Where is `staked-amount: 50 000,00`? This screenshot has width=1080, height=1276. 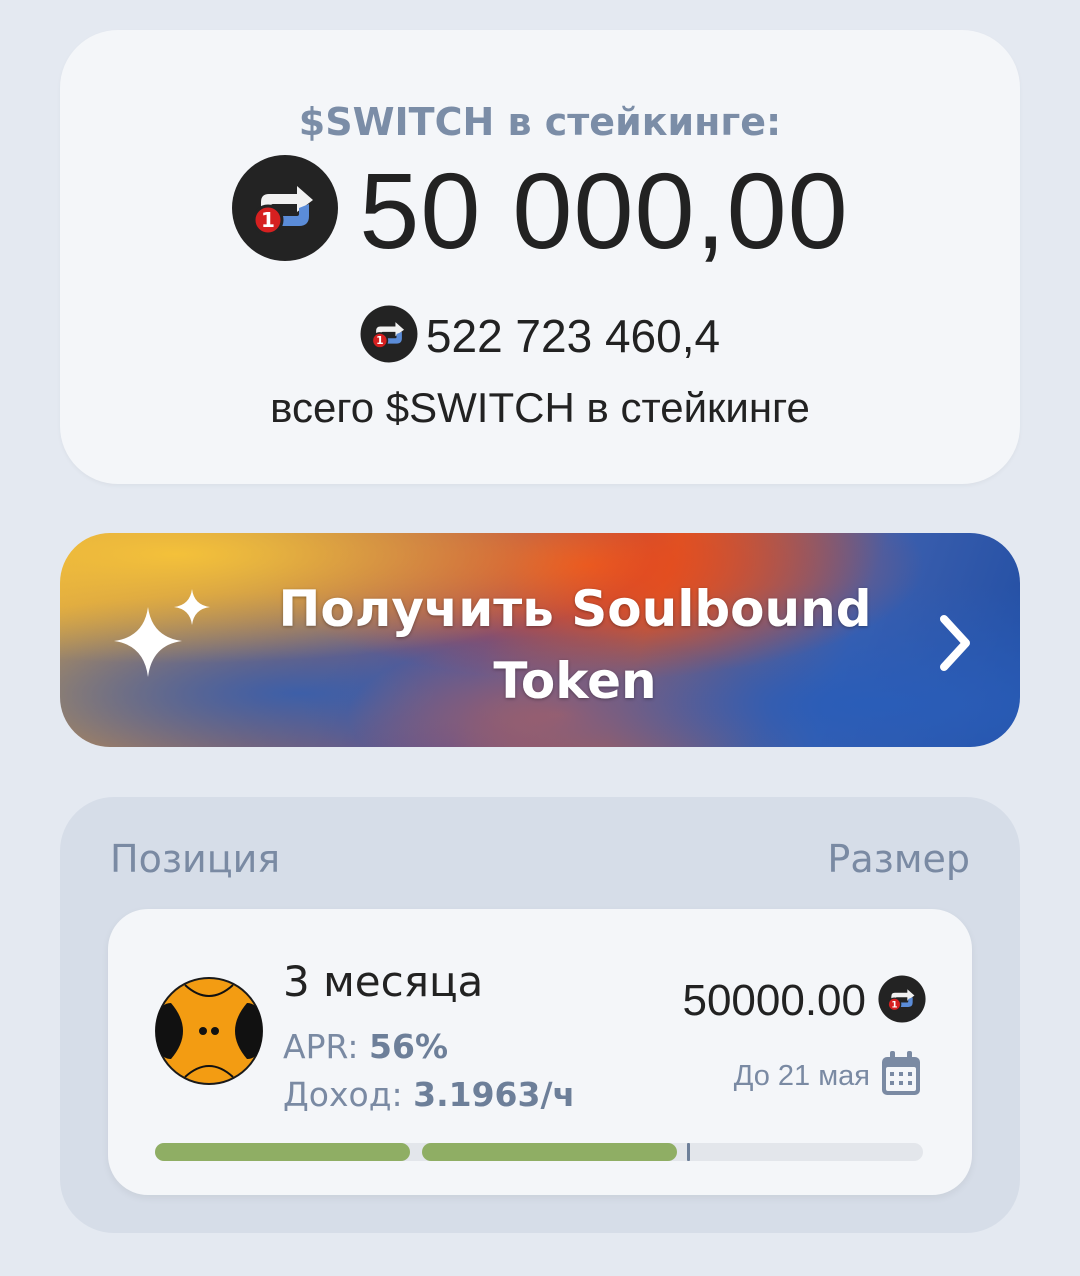 staked-amount: 50 000,00 is located at coordinates (604, 210).